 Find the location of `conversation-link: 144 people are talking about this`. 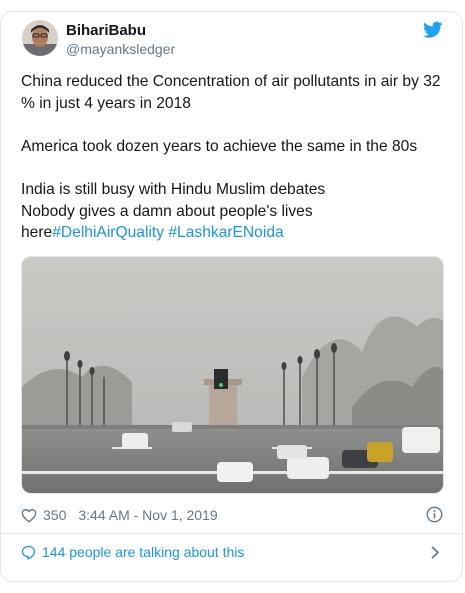

conversation-link: 144 people are talking about this is located at coordinates (232, 552).